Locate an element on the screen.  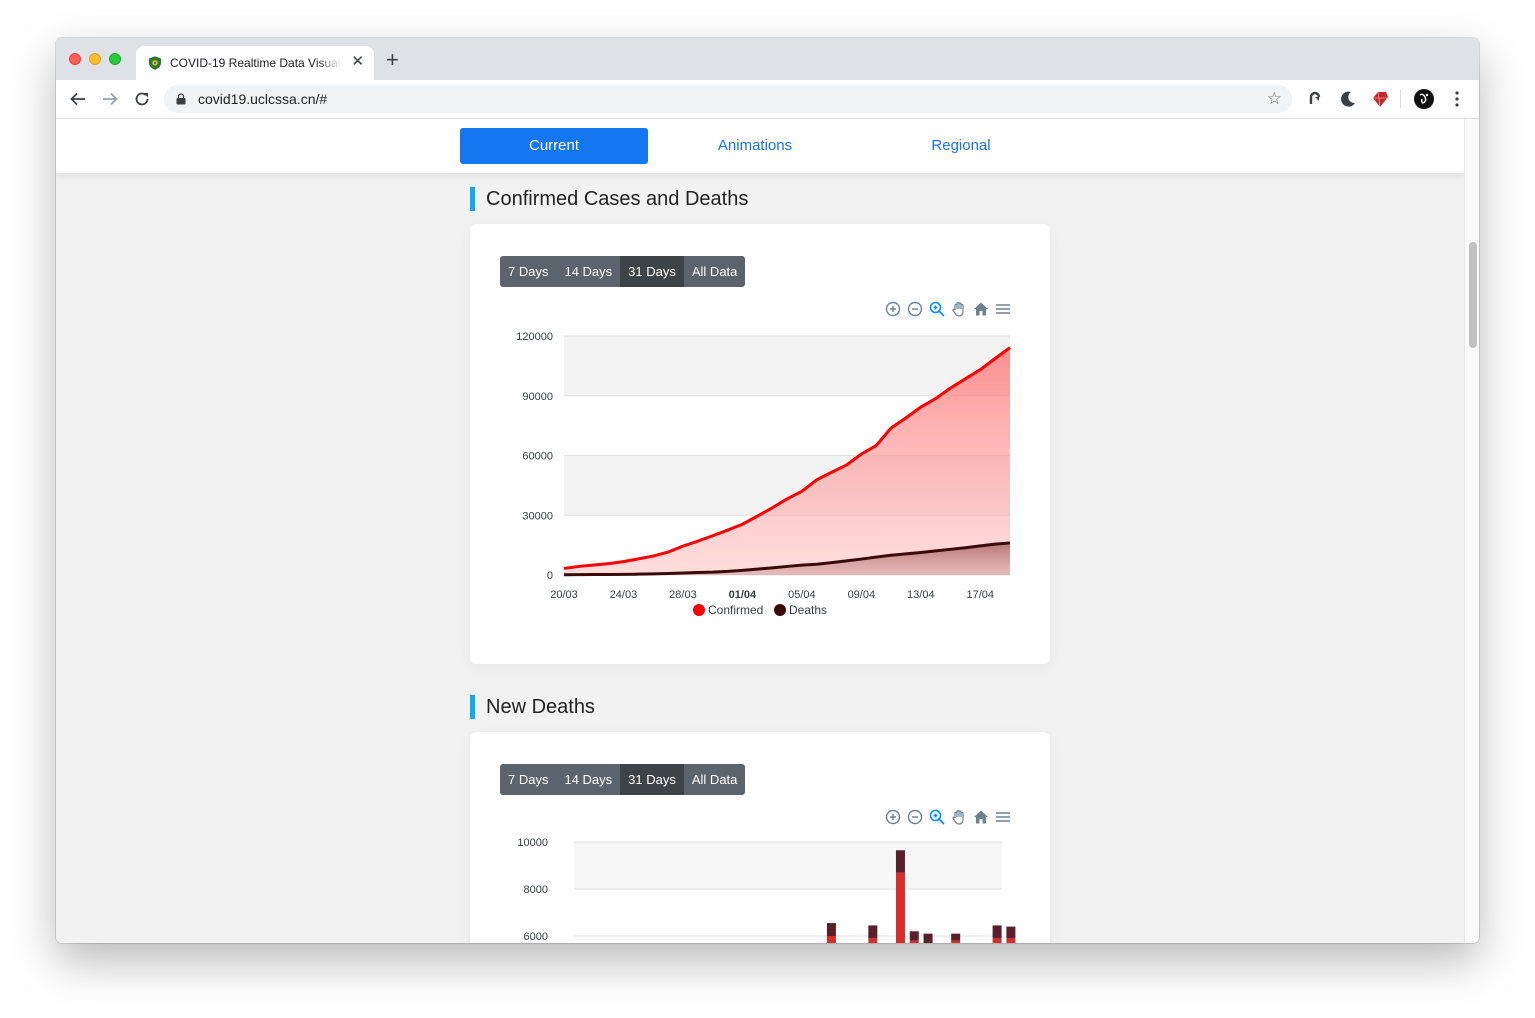
extension-hook-icon is located at coordinates (1315, 99).